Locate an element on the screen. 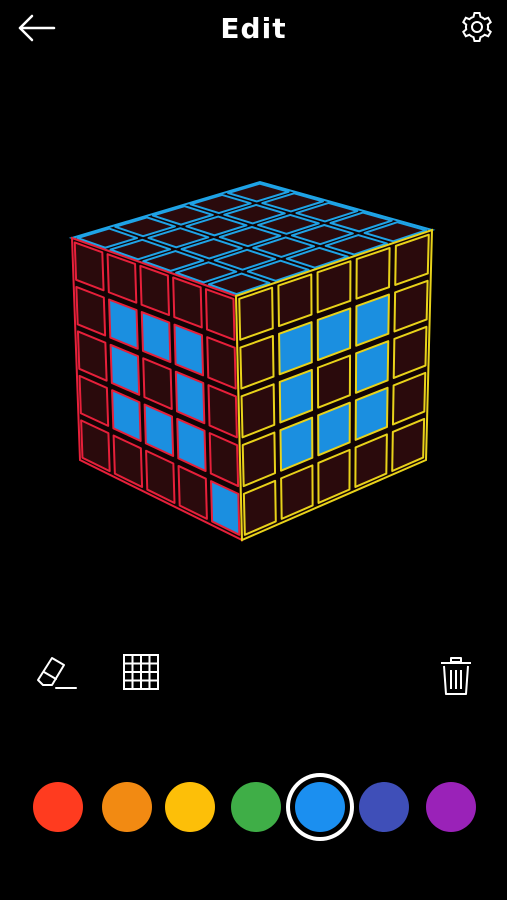 Image resolution: width=507 pixels, height=900 pixels. eraser-button is located at coordinates (56, 673).